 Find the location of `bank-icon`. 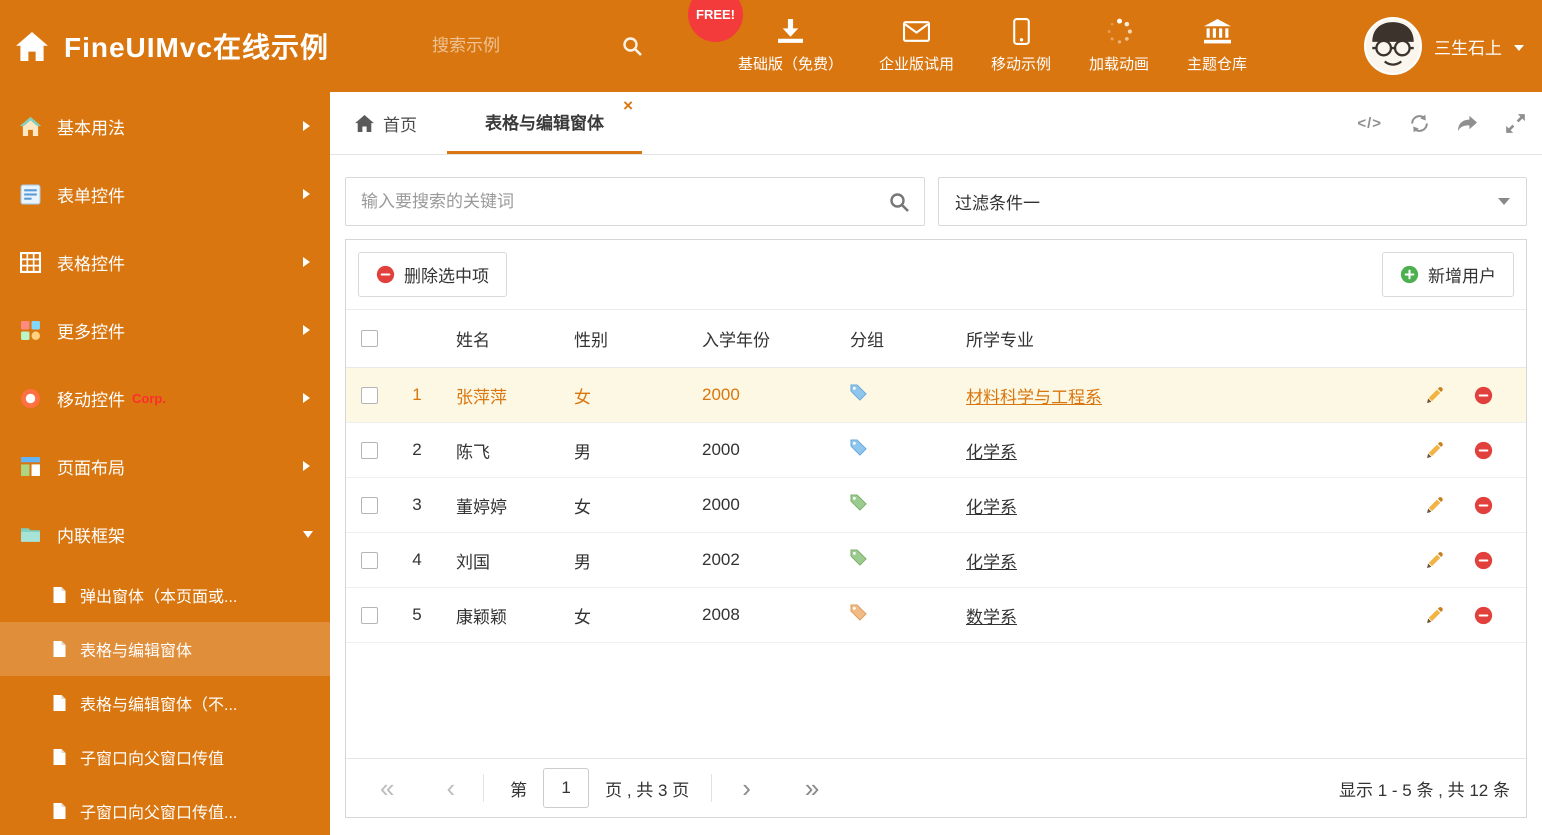

bank-icon is located at coordinates (1217, 31).